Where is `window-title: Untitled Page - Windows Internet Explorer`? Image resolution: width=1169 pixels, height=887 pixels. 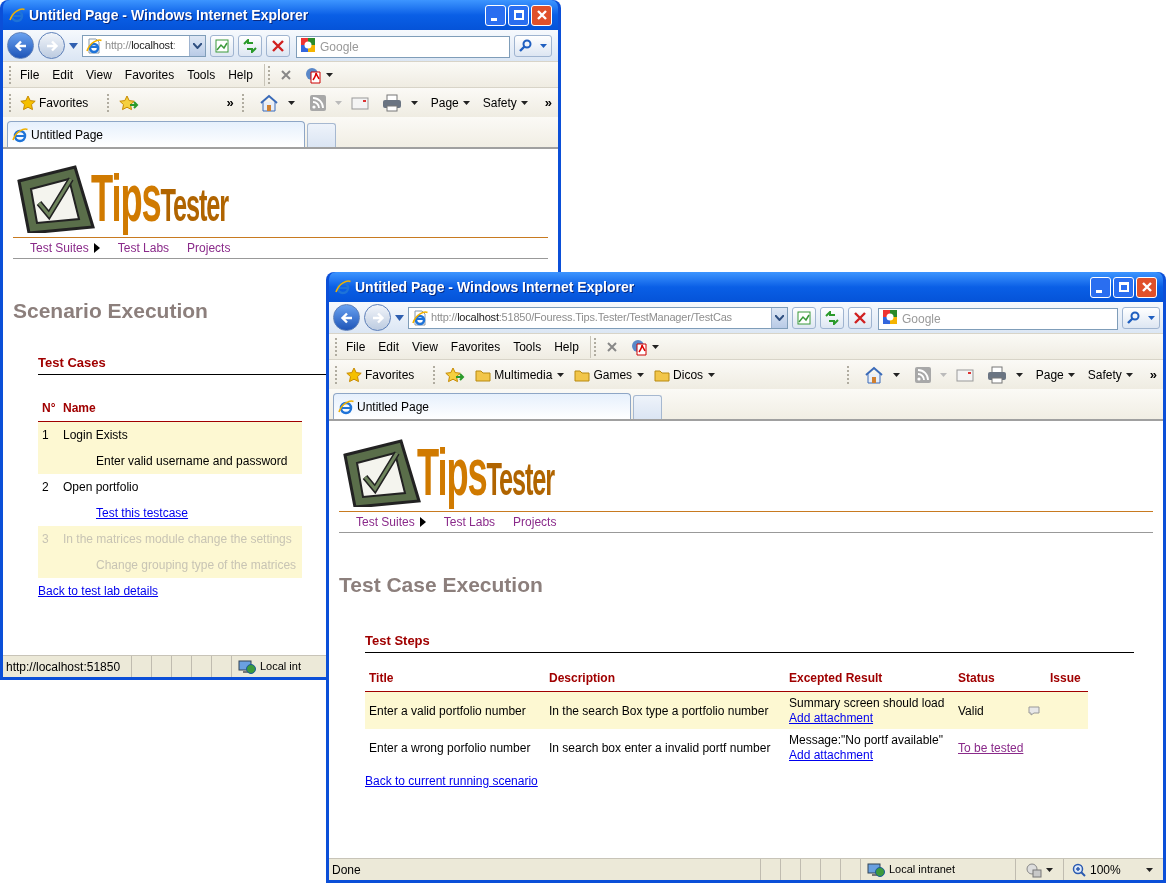
window-title: Untitled Page - Windows Internet Explorer is located at coordinates (495, 287).